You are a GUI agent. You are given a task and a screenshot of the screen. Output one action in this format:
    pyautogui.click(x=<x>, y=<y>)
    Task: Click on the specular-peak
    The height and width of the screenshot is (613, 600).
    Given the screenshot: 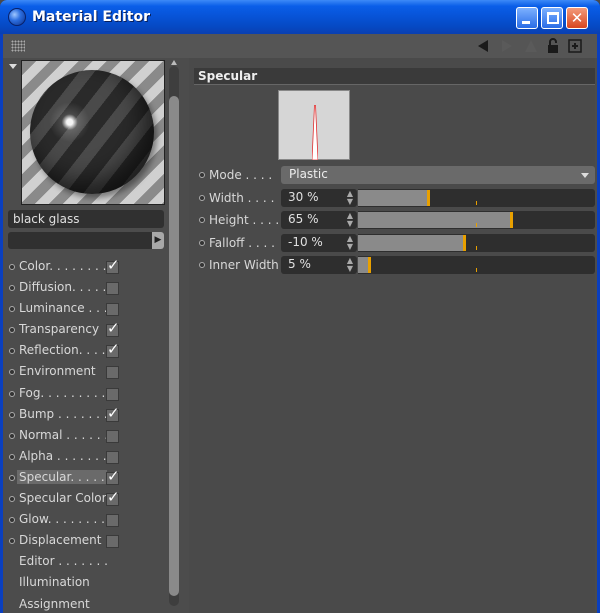 What is the action you would take?
    pyautogui.click(x=315, y=132)
    